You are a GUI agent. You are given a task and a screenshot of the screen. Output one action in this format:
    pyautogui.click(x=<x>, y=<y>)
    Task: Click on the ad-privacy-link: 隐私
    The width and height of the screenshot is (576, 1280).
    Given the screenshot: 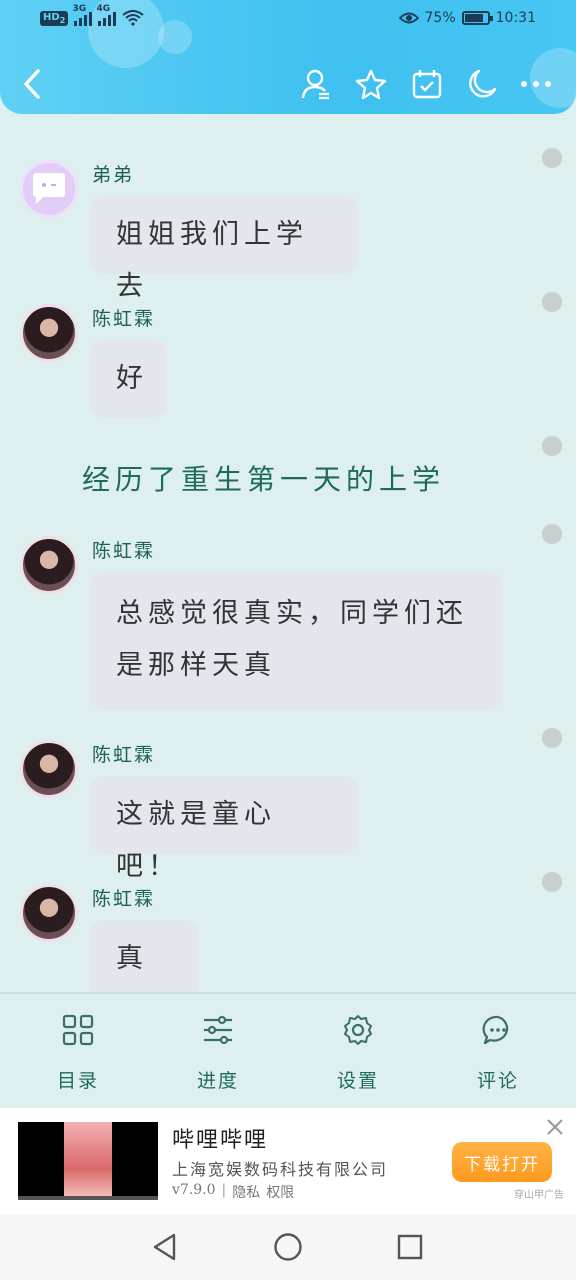 What is the action you would take?
    pyautogui.click(x=246, y=1192)
    